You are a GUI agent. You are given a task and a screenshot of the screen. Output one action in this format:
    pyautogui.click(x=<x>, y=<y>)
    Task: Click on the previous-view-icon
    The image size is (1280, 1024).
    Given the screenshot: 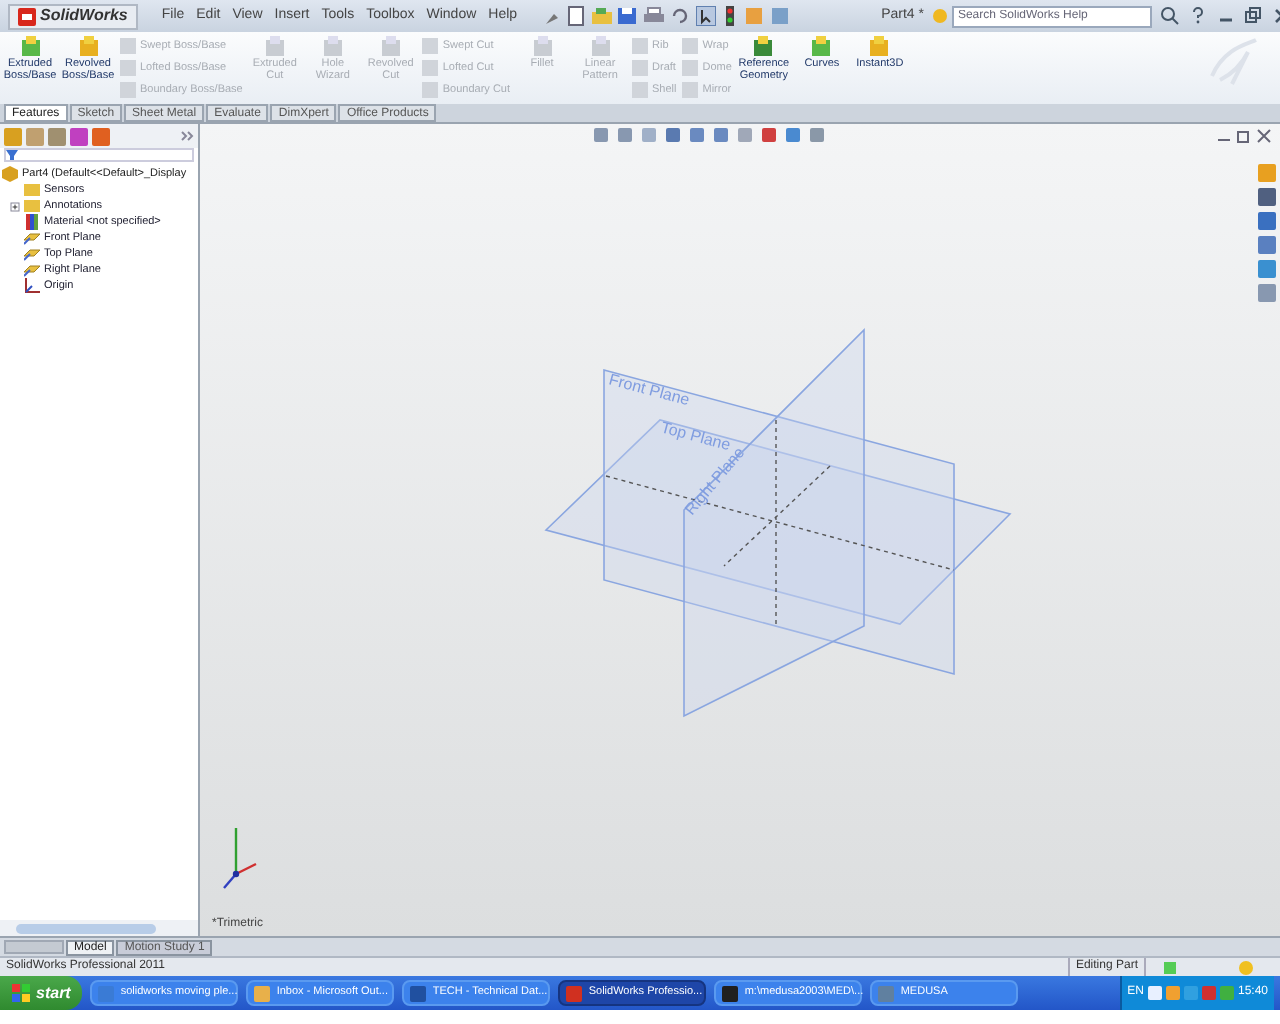 What is the action you would take?
    pyautogui.click(x=649, y=135)
    